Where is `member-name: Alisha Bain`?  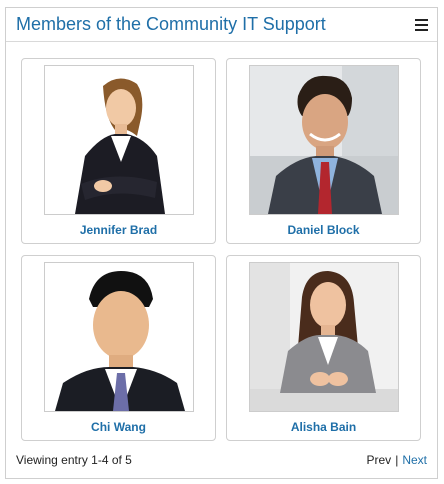
member-name: Alisha Bain is located at coordinates (323, 427).